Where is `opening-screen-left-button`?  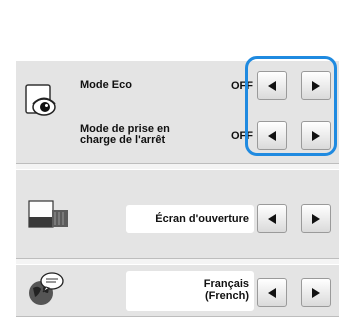
opening-screen-left-button is located at coordinates (272, 218).